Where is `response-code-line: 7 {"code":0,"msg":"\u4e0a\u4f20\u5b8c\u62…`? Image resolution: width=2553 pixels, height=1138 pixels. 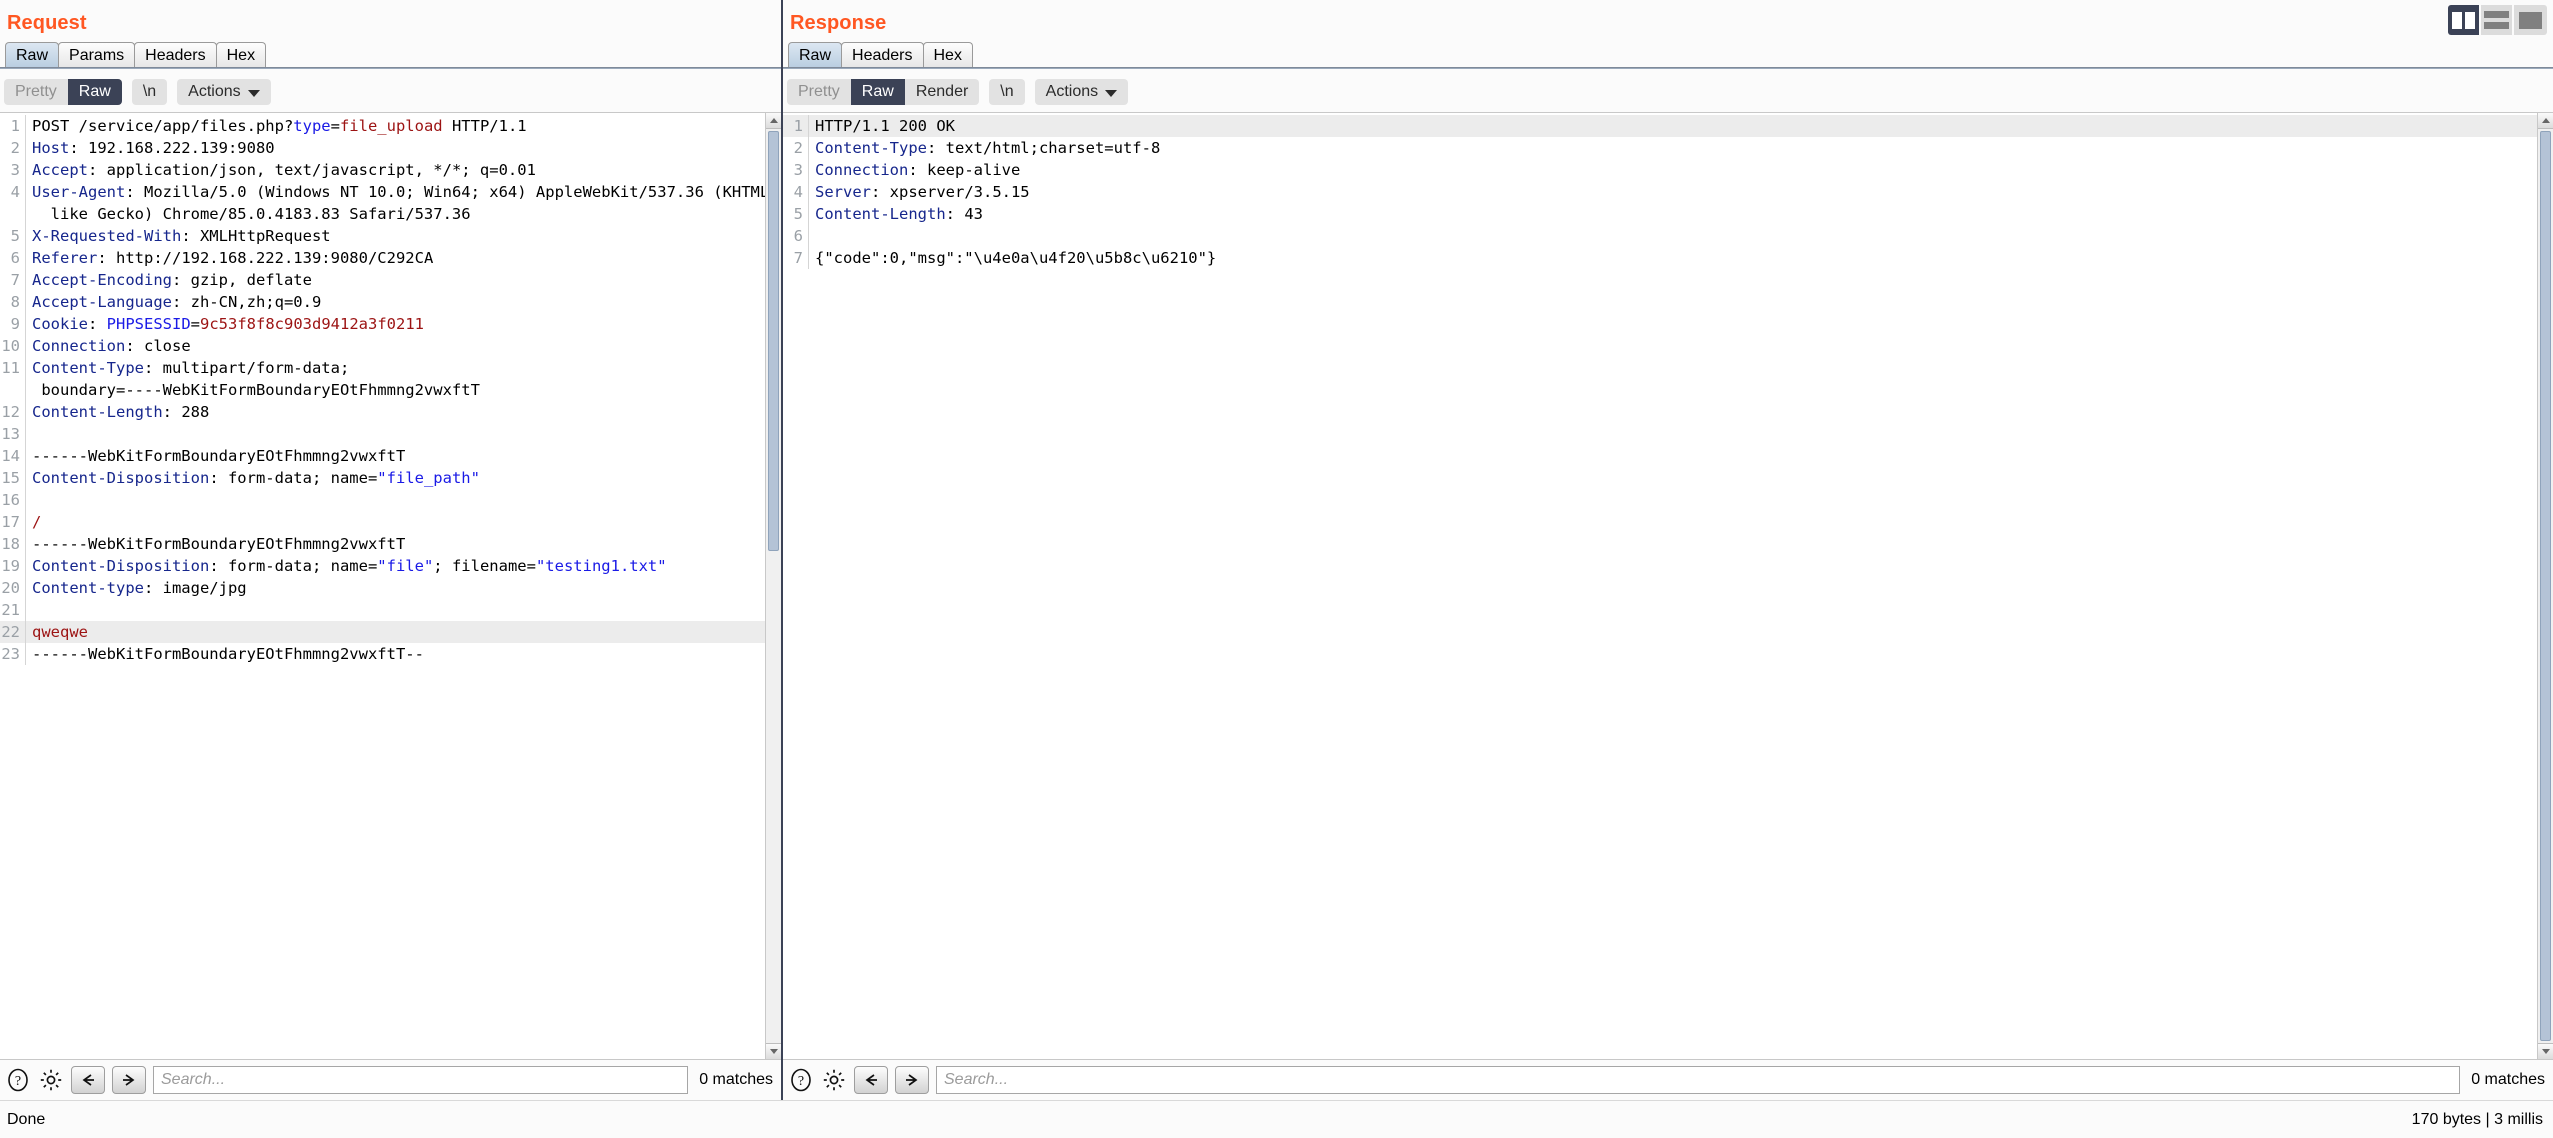
response-code-line: 7 {"code":0,"msg":"\u4e0a\u4f20\u5b8c\u62… is located at coordinates (1660, 258).